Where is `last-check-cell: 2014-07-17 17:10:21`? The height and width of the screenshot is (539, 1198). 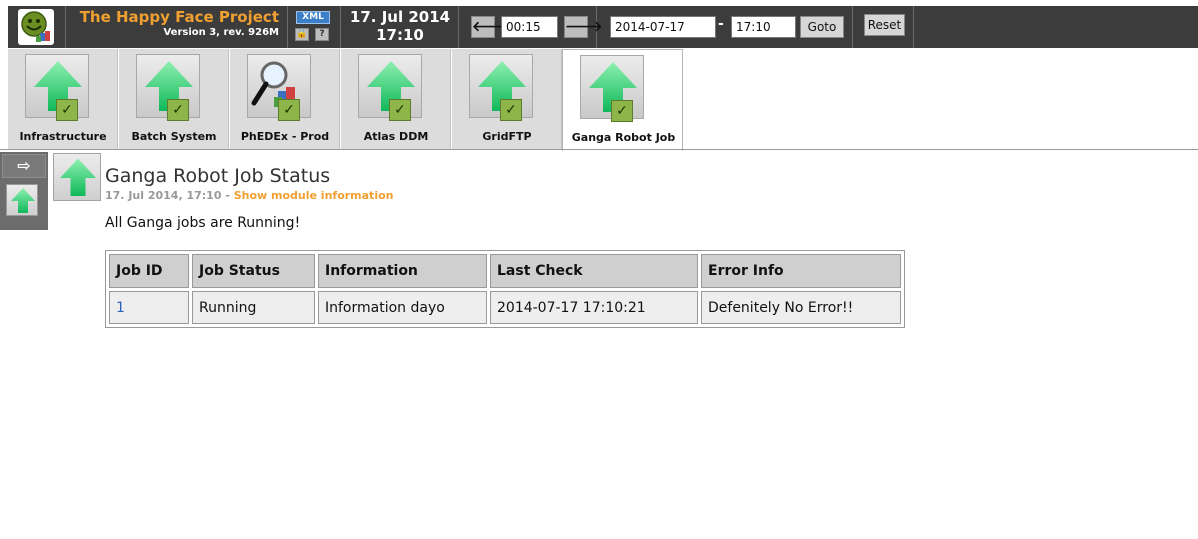 last-check-cell: 2014-07-17 17:10:21 is located at coordinates (594, 307).